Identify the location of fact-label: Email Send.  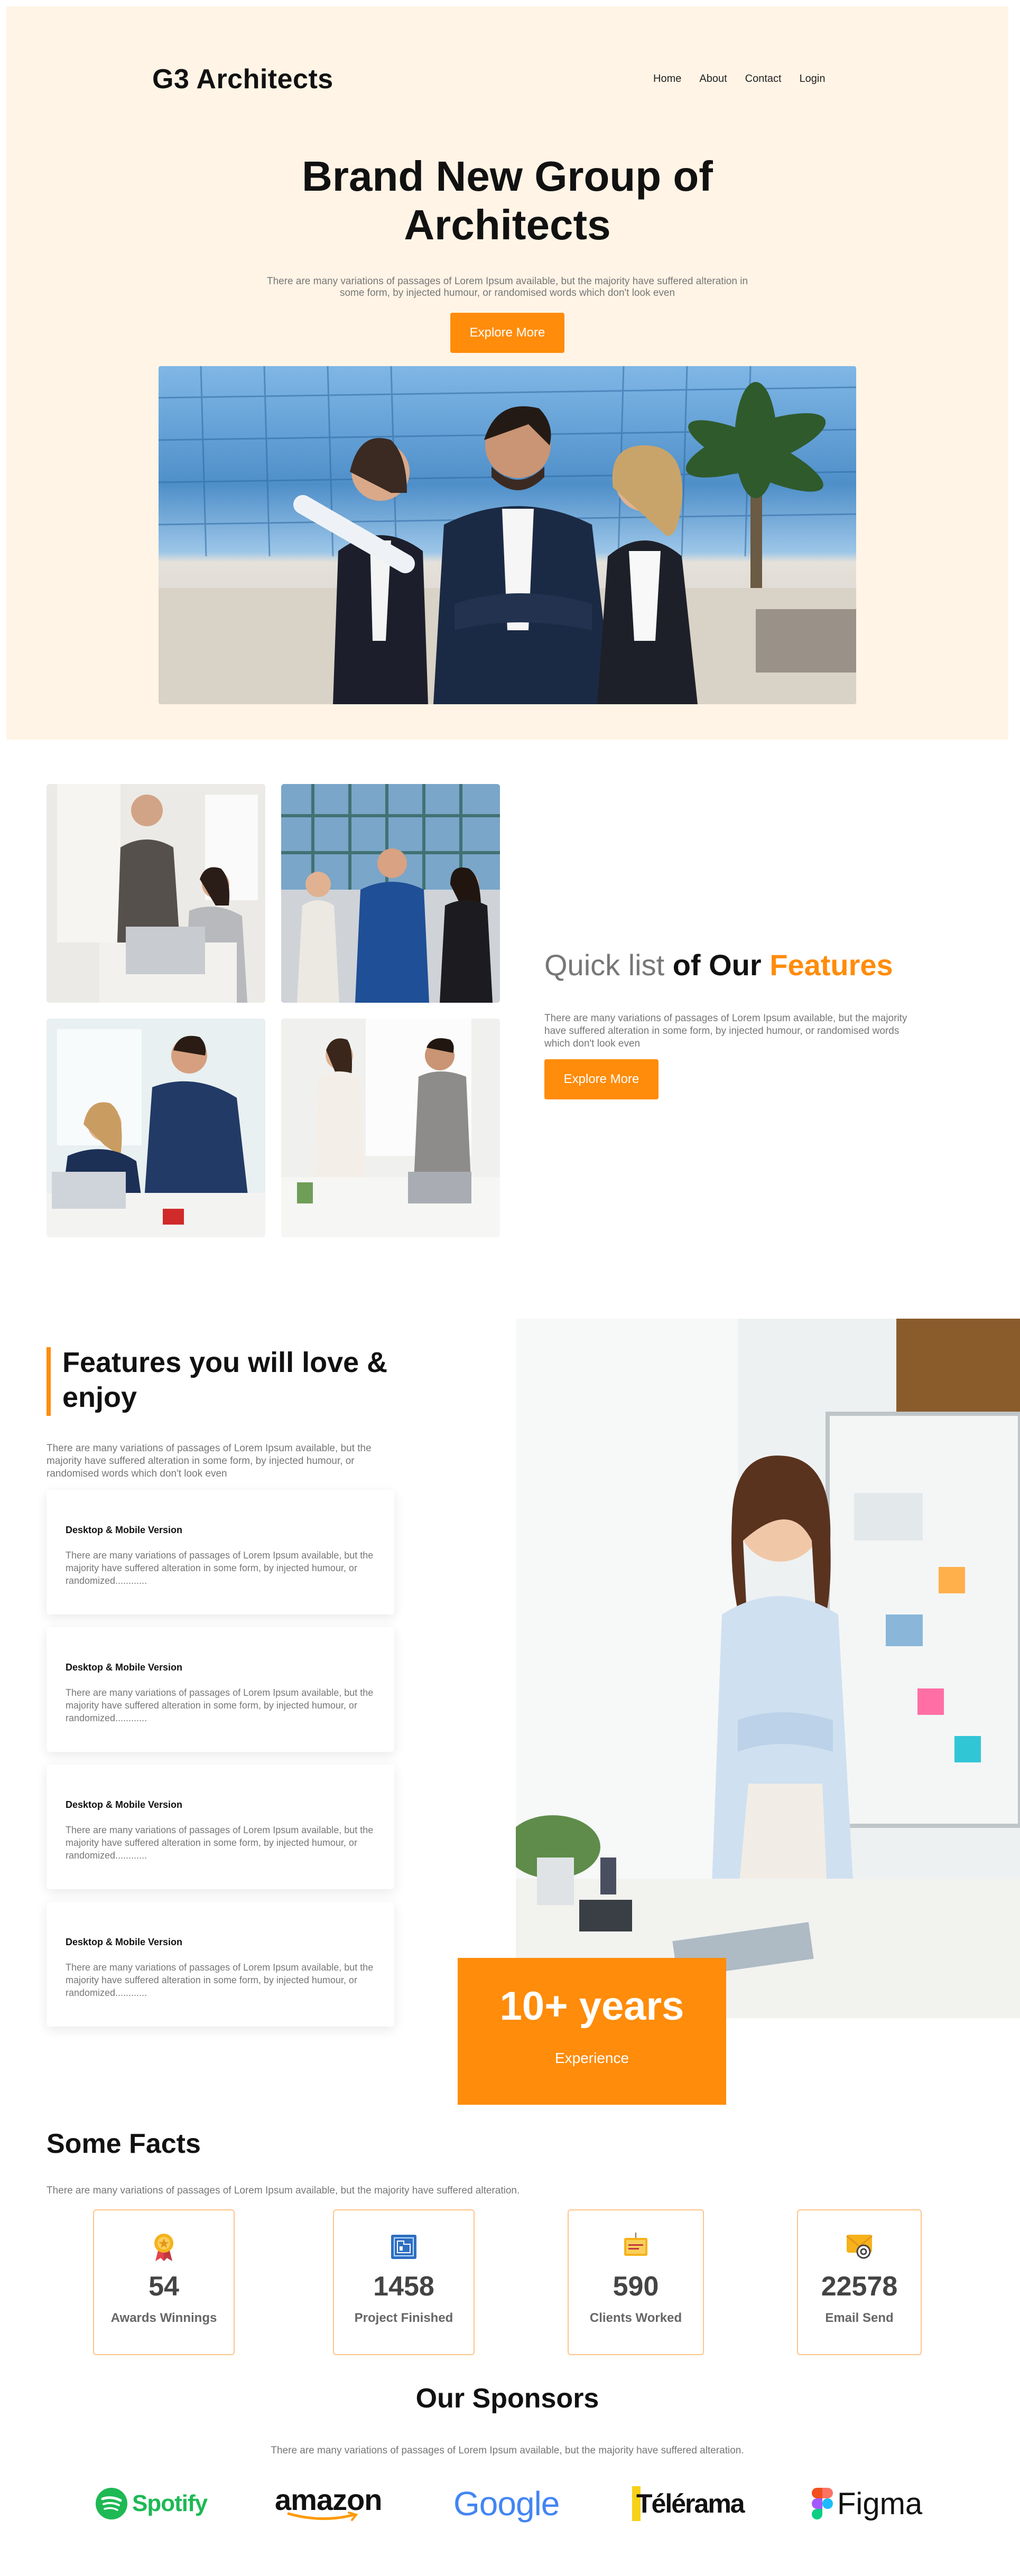
(859, 2318).